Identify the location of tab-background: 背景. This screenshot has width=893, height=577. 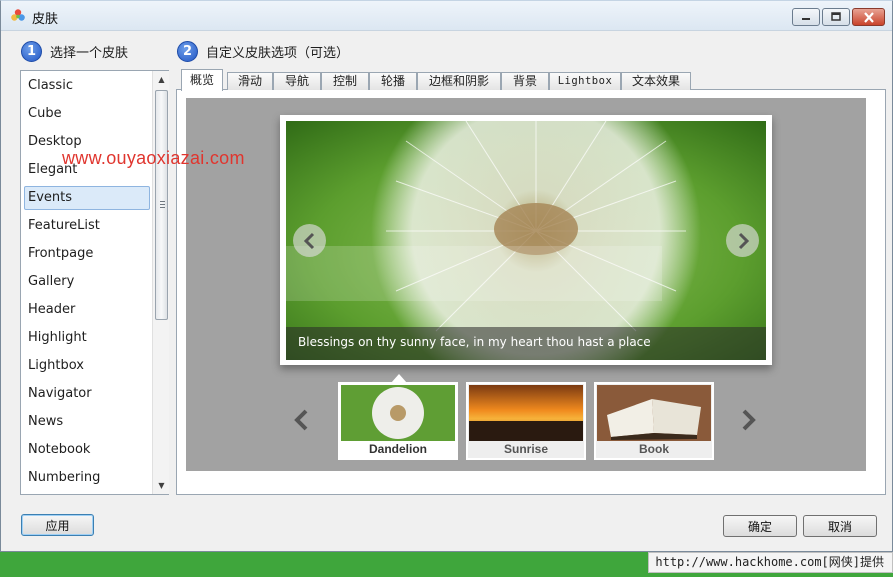
(525, 81).